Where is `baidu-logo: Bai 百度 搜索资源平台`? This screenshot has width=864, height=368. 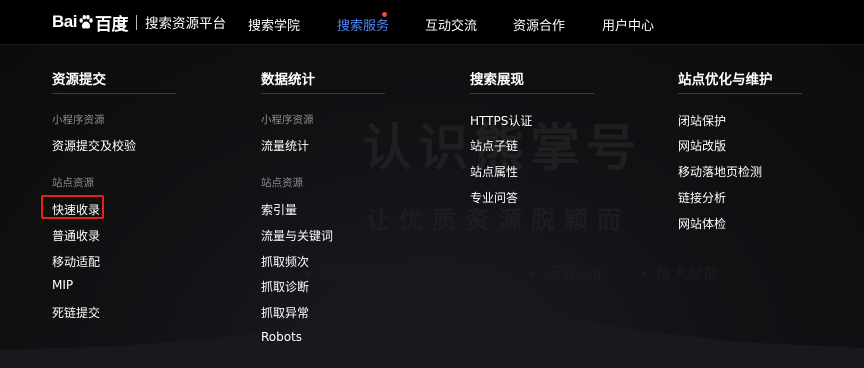 baidu-logo: Bai 百度 搜索资源平台 is located at coordinates (139, 23).